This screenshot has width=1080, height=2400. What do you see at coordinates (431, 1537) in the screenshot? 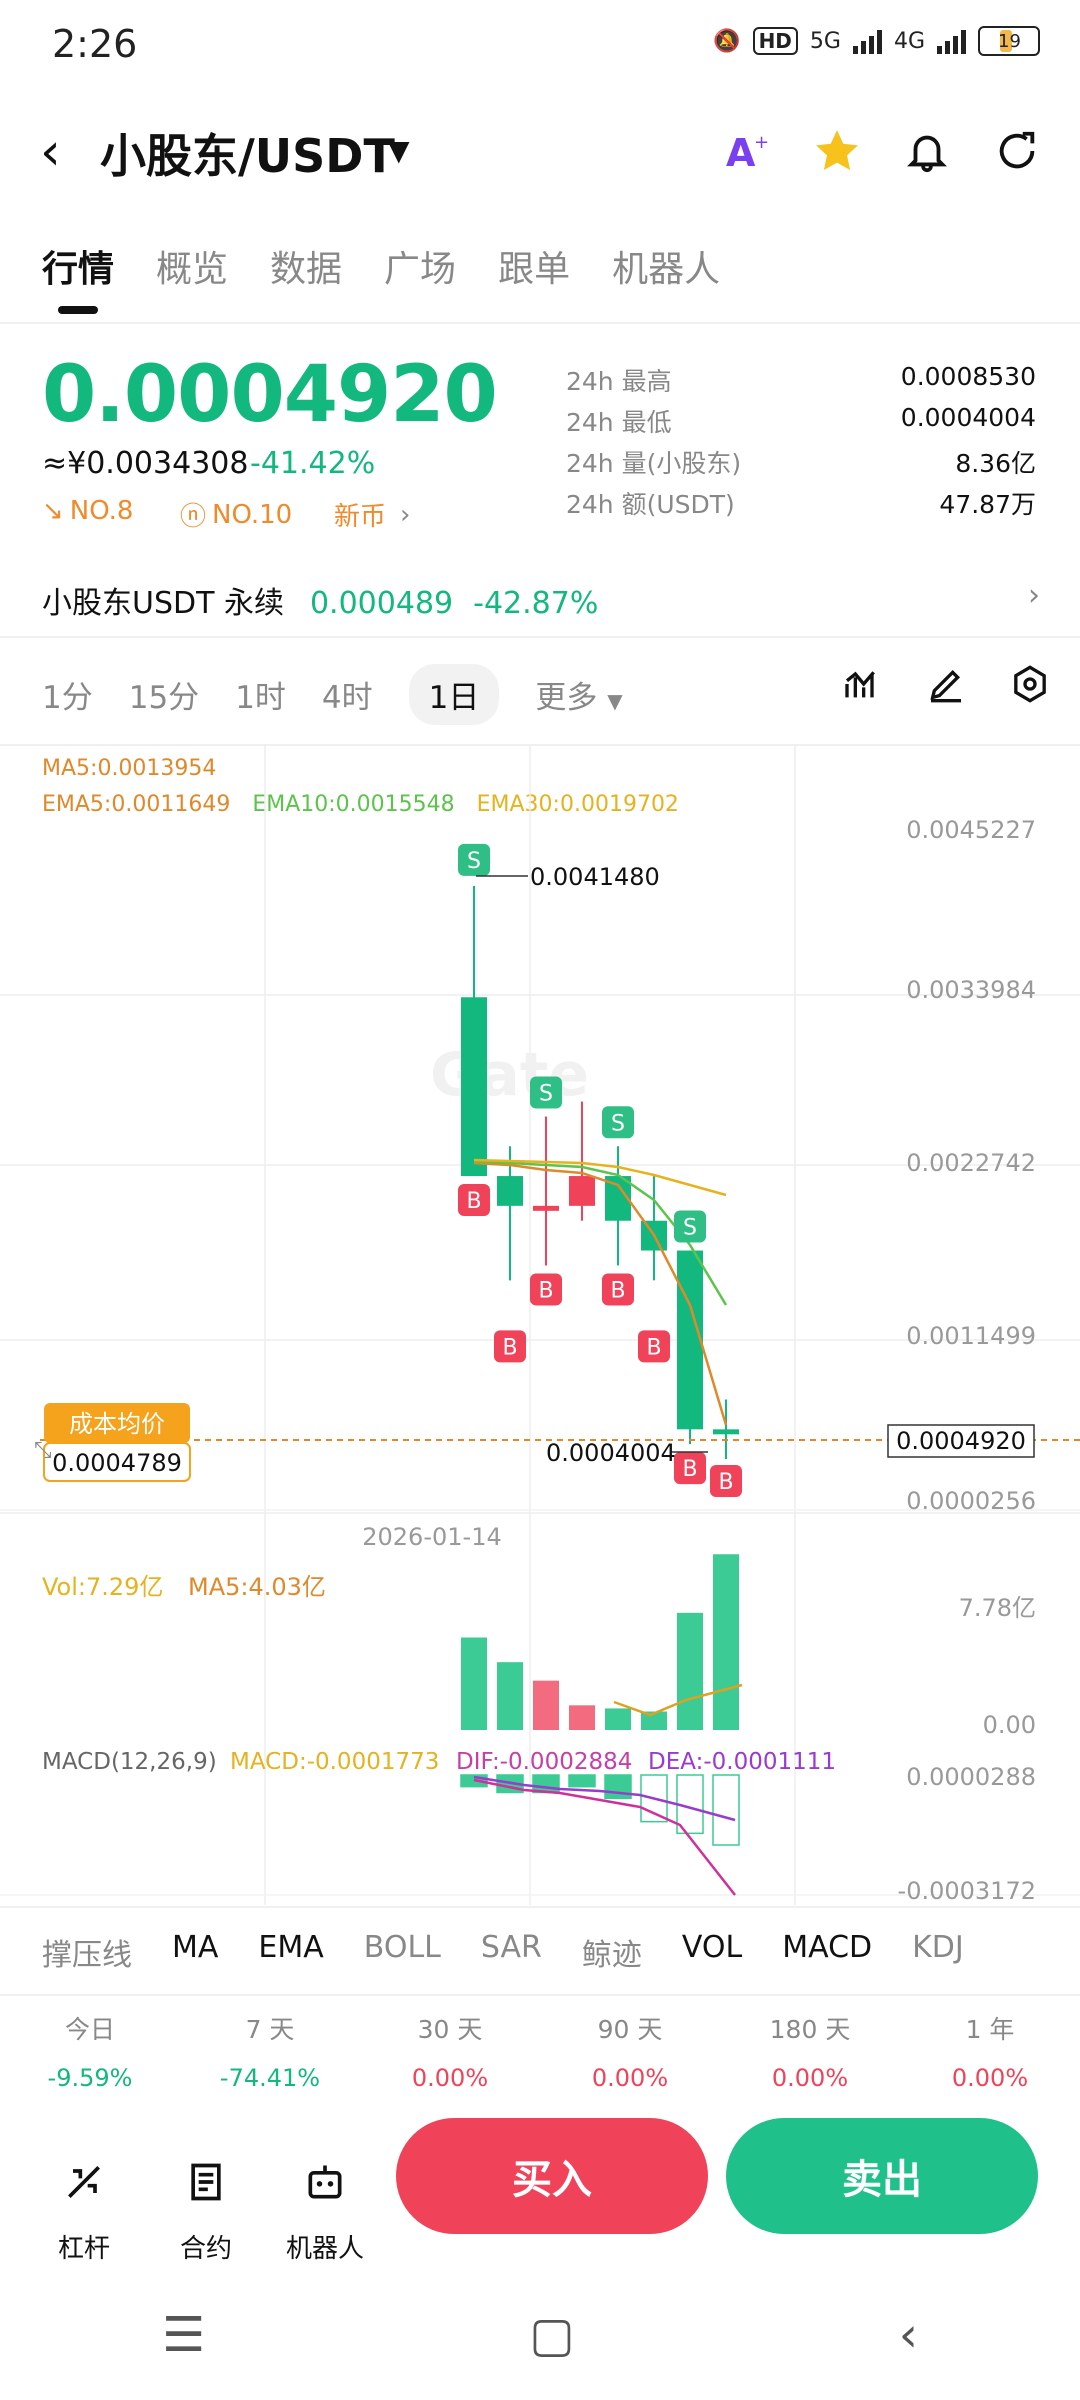
I see `date-label: 2026-01-14` at bounding box center [431, 1537].